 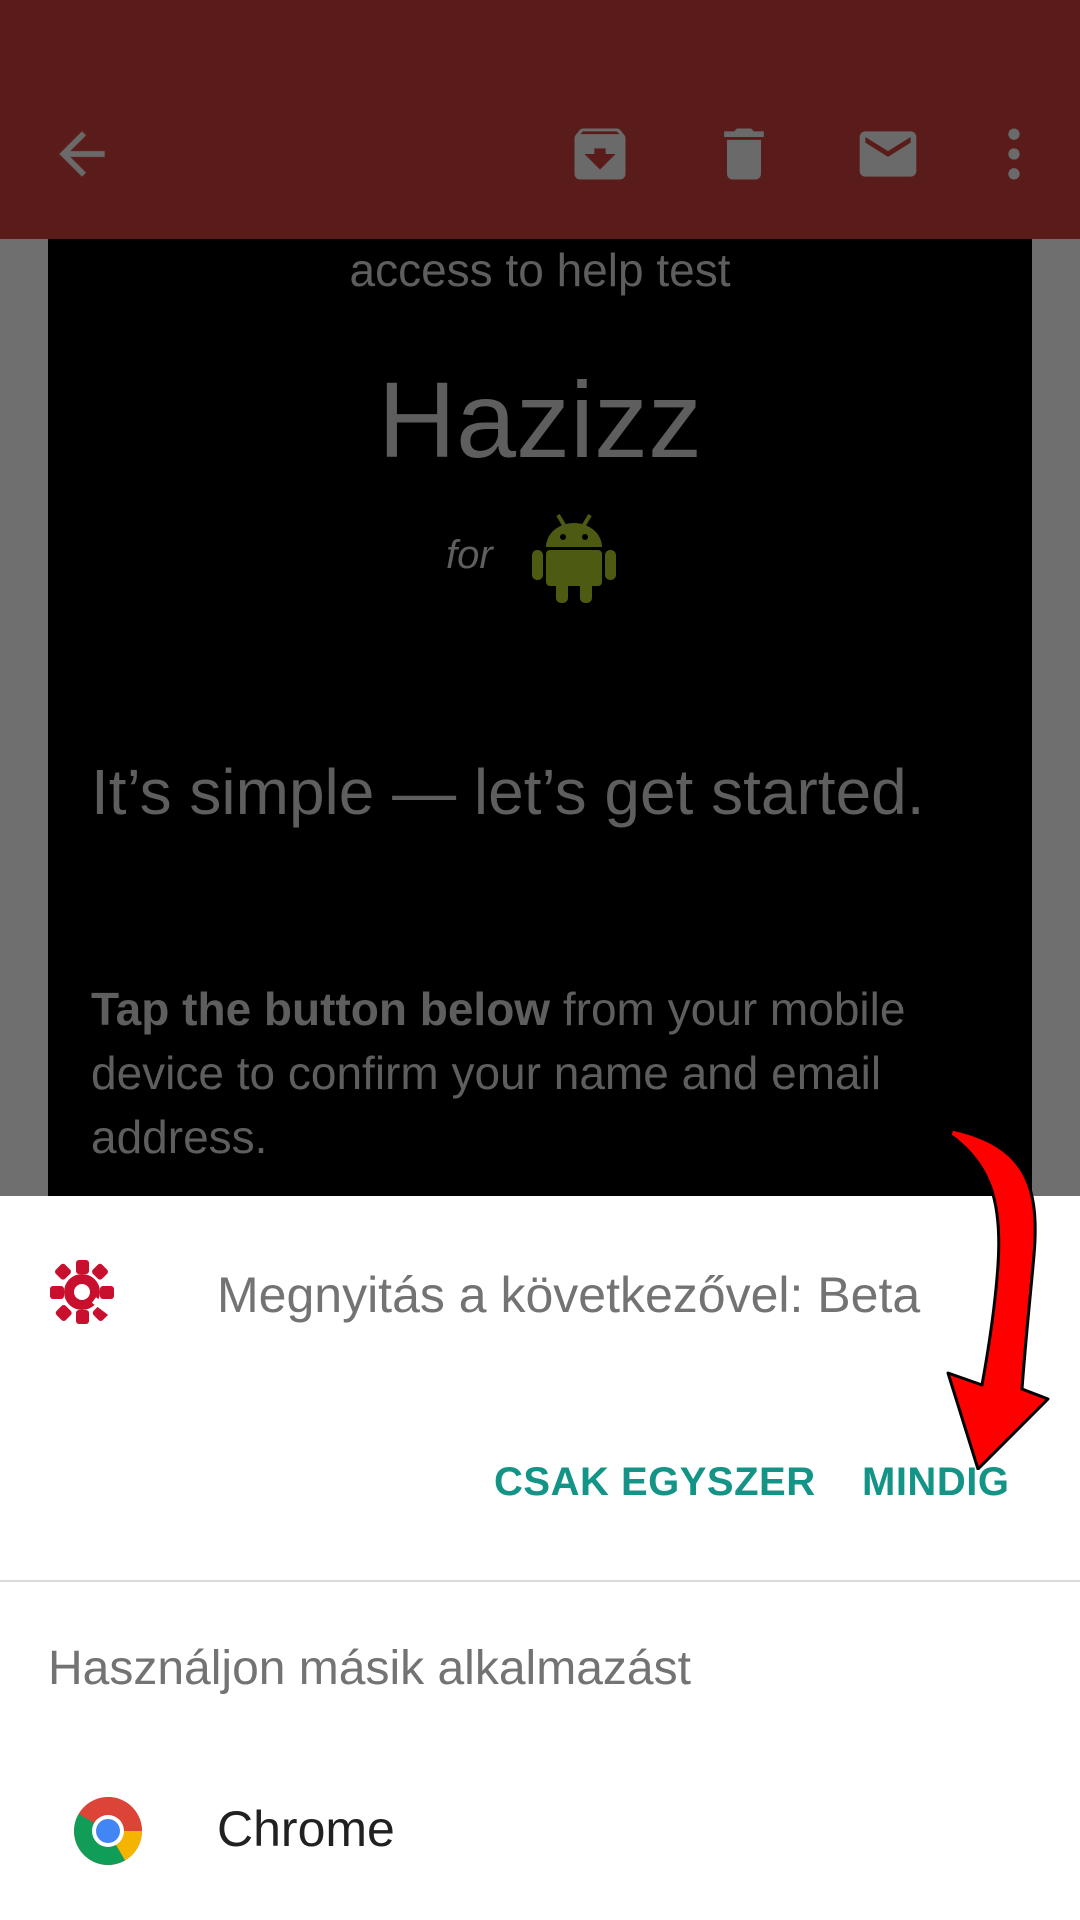 I want to click on chrome-icon, so click(x=108, y=1831).